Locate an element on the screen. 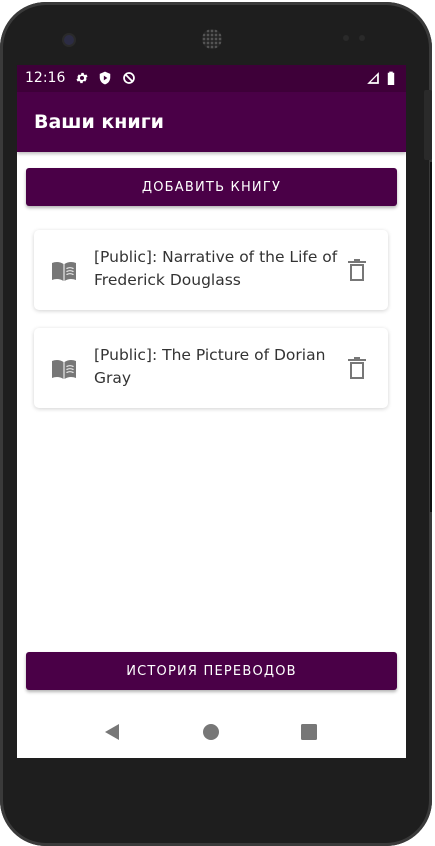 Image resolution: width=435 pixels, height=846 pixels. book-list-item: [Public]: The Picture of Dorian Gray is located at coordinates (211, 368).